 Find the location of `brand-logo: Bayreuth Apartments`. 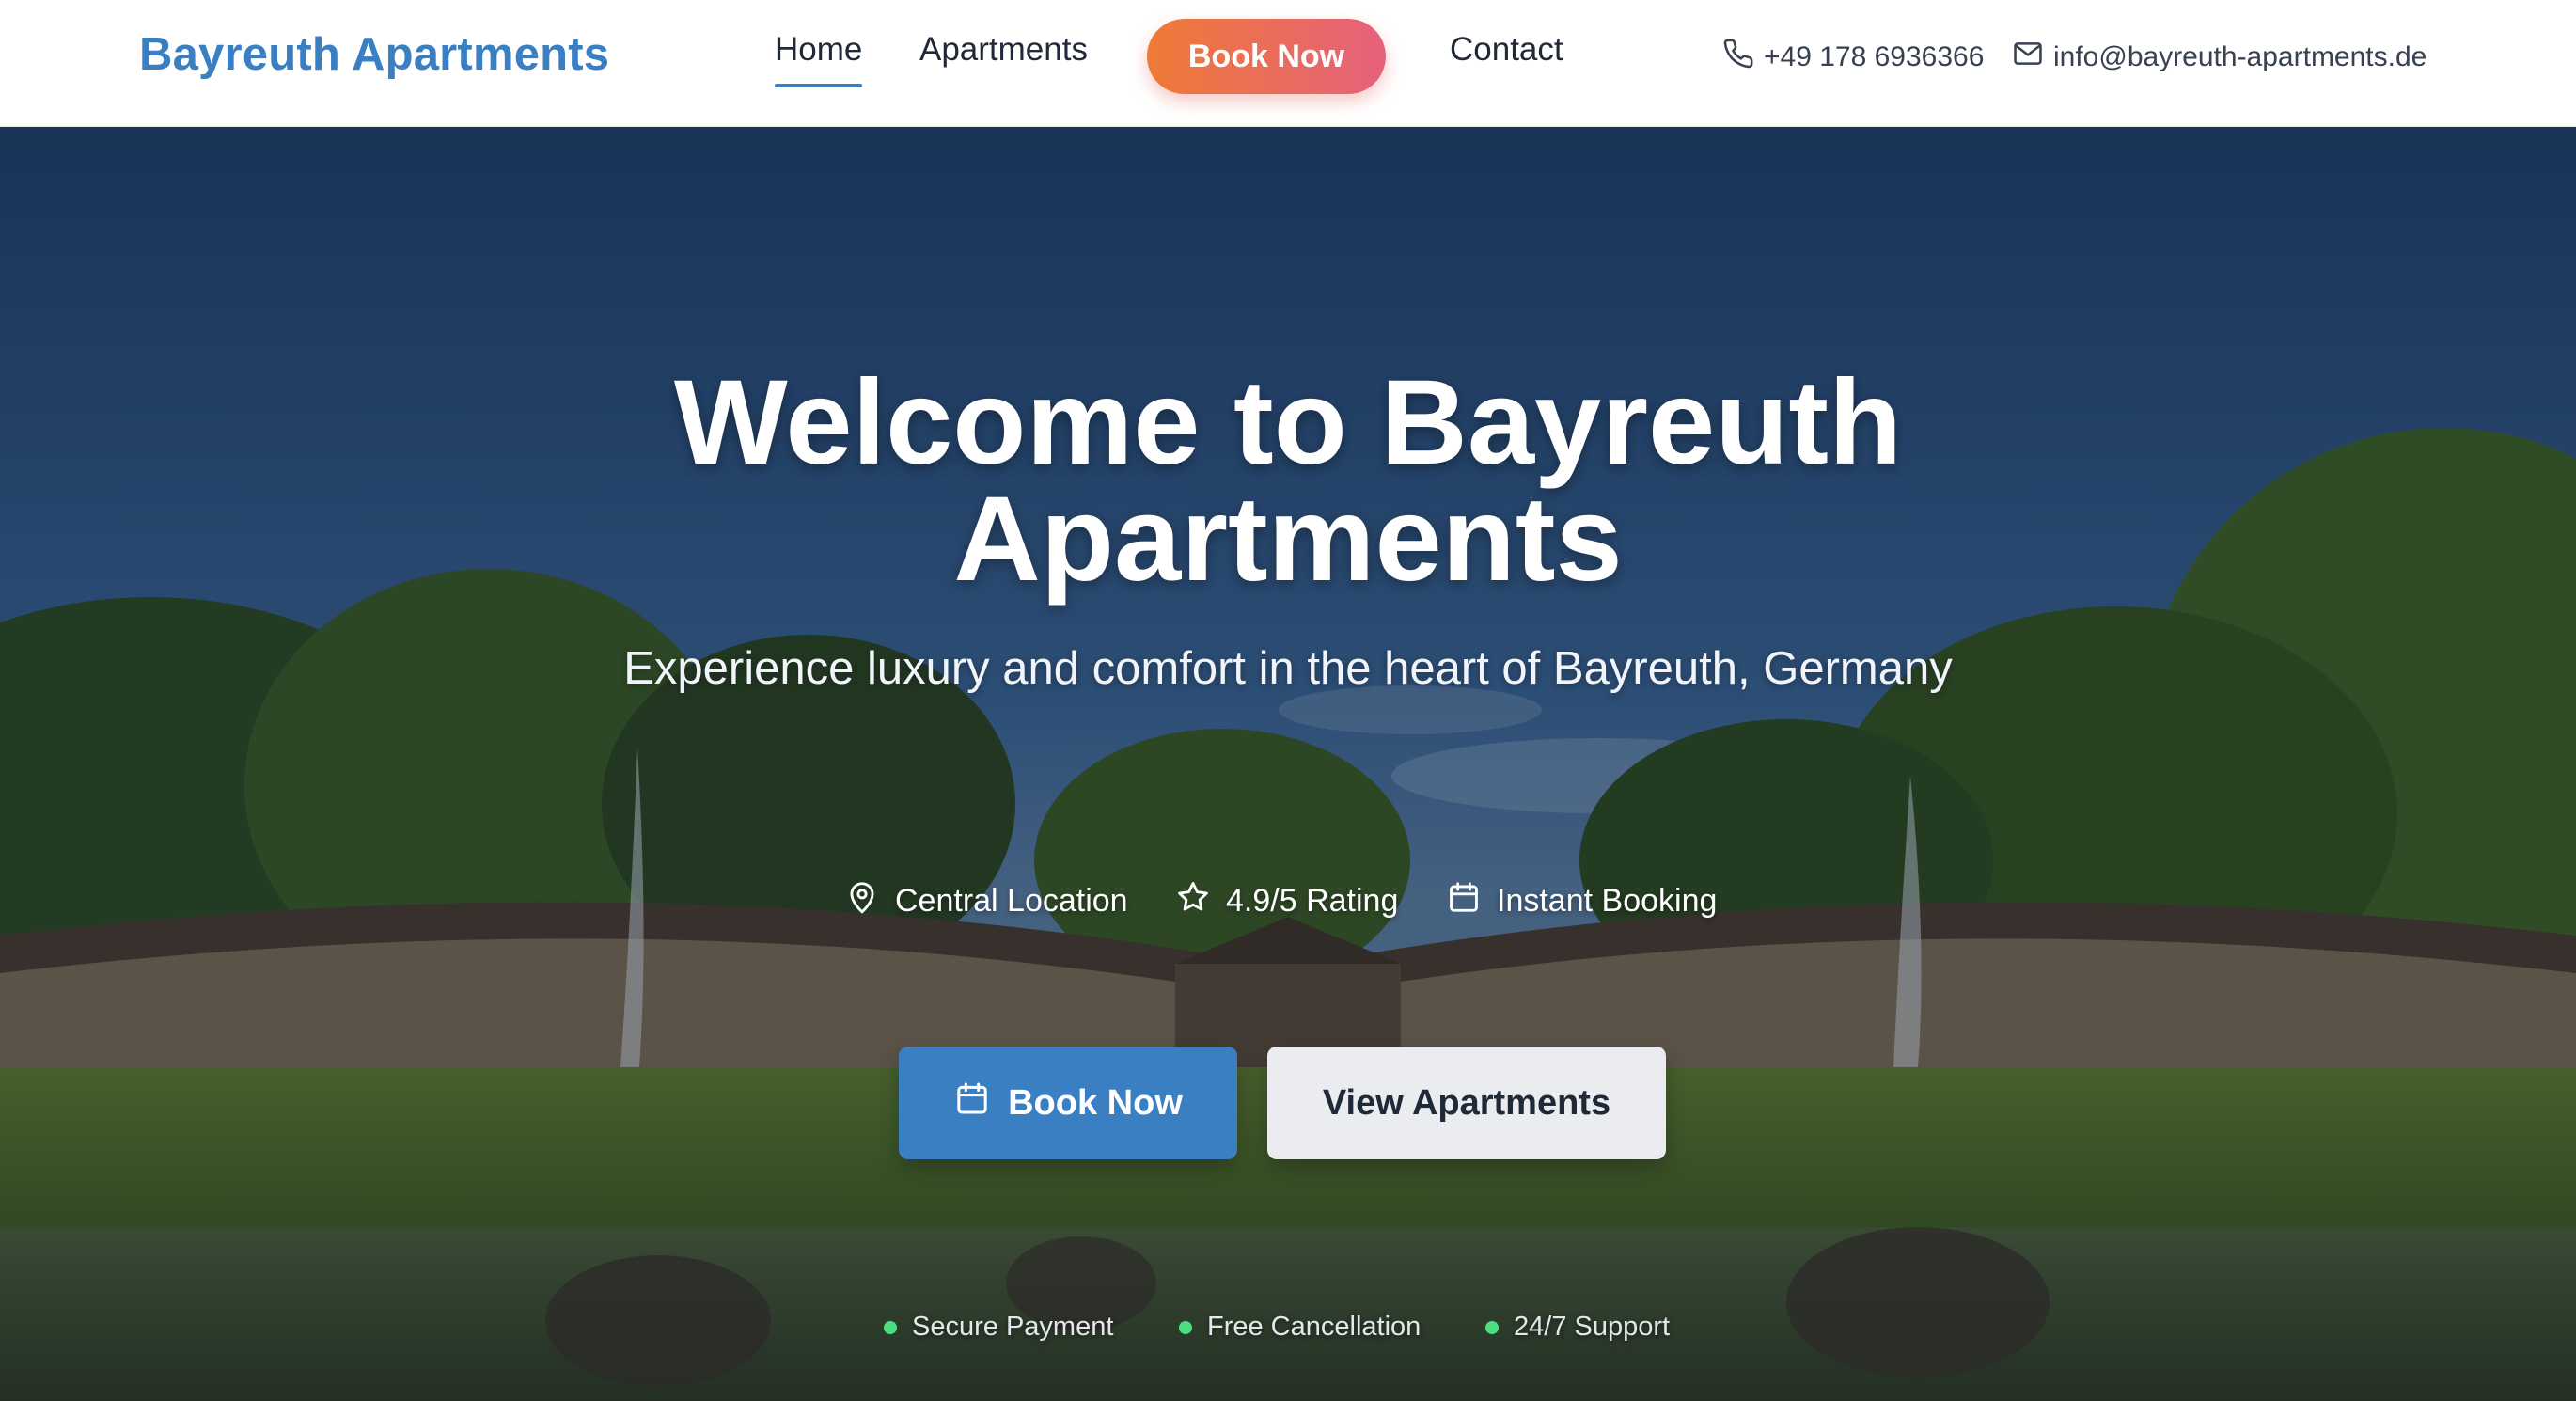

brand-logo: Bayreuth Apartments is located at coordinates (374, 55).